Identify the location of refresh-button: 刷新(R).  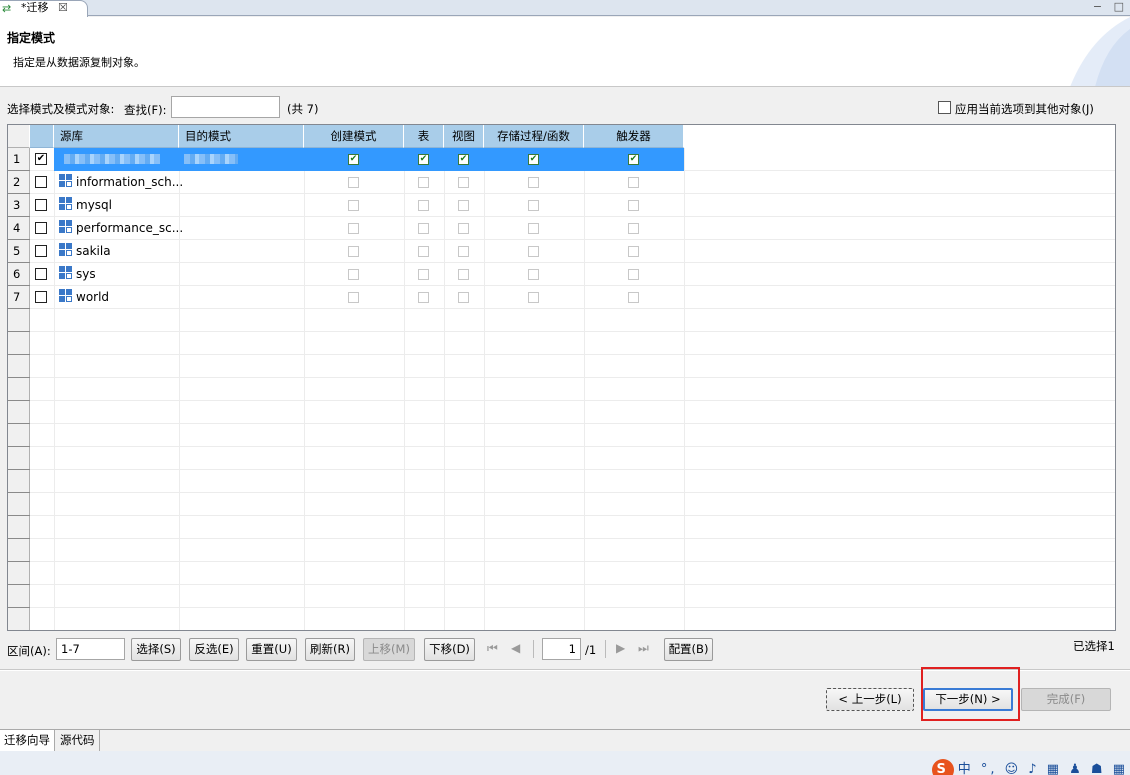
(330, 649).